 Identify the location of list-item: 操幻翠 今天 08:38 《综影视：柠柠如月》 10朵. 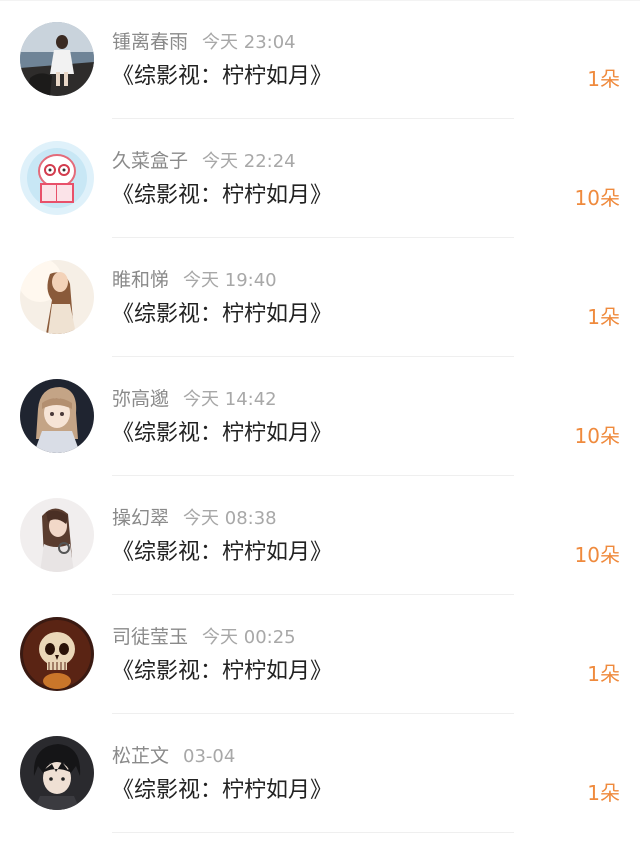
(320, 535).